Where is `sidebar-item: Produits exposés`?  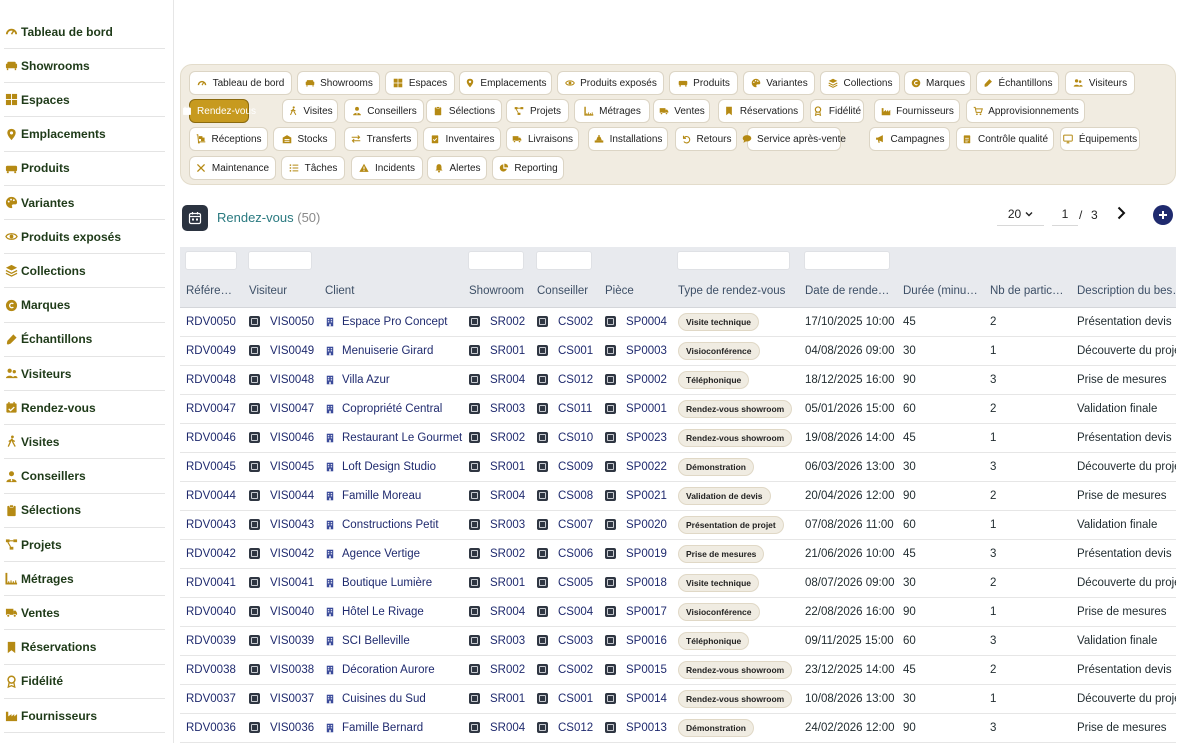
sidebar-item: Produits exposés is located at coordinates (84, 237).